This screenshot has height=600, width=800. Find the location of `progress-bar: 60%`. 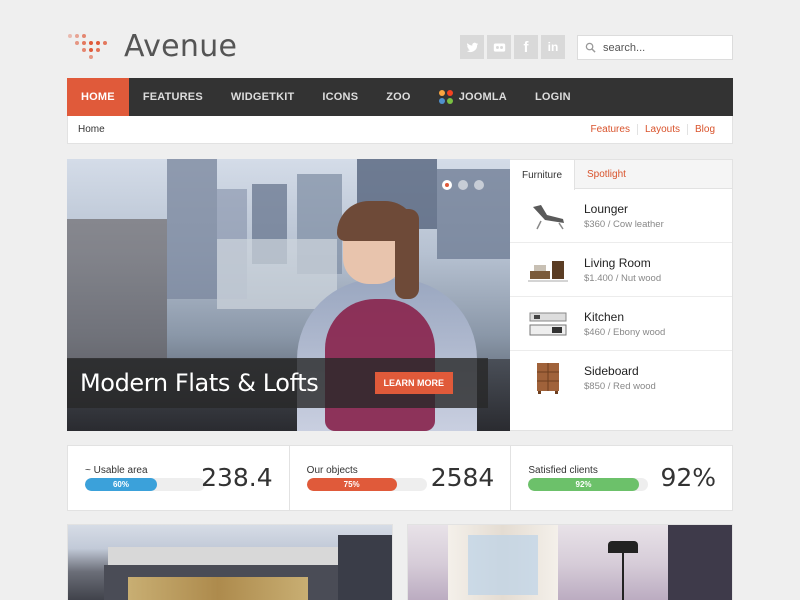

progress-bar: 60% is located at coordinates (145, 484).